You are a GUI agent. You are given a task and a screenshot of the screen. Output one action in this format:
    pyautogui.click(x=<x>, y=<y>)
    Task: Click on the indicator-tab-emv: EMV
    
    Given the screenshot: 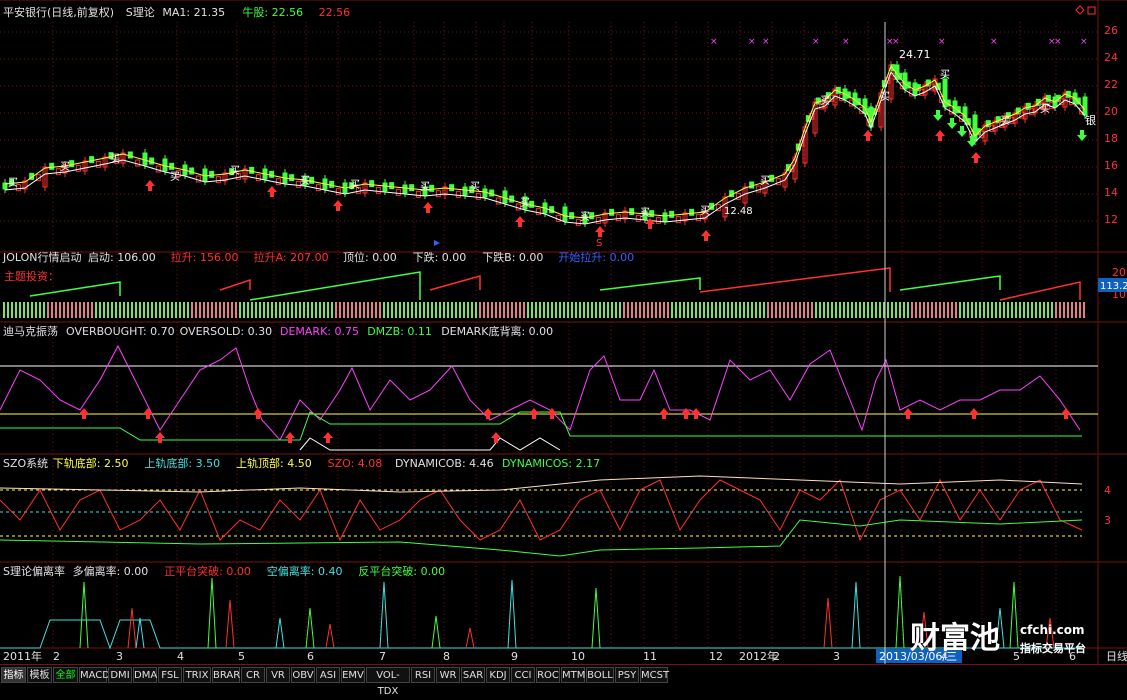 What is the action you would take?
    pyautogui.click(x=353, y=675)
    